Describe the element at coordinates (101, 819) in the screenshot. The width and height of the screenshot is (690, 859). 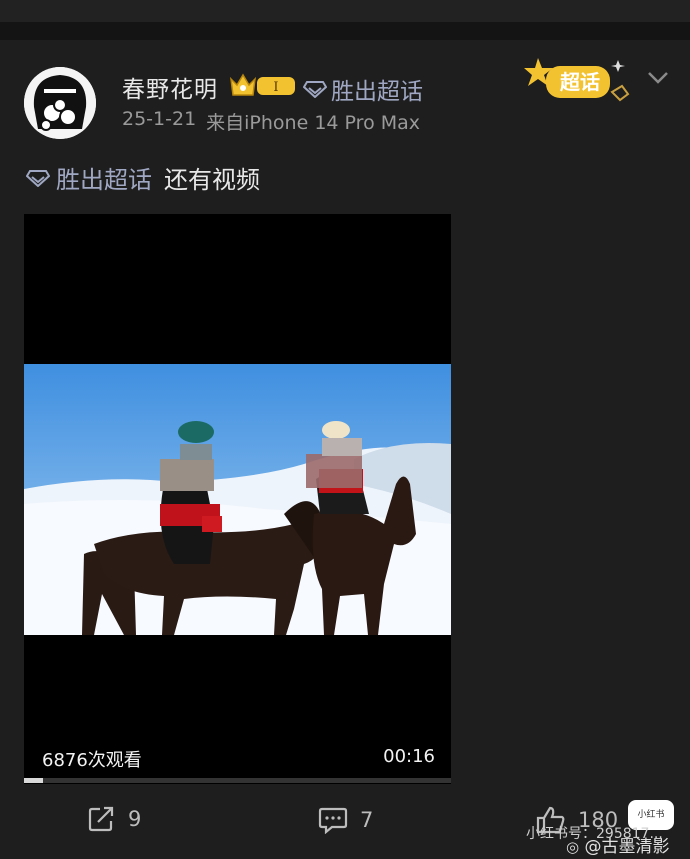
I see `repost-icon` at that location.